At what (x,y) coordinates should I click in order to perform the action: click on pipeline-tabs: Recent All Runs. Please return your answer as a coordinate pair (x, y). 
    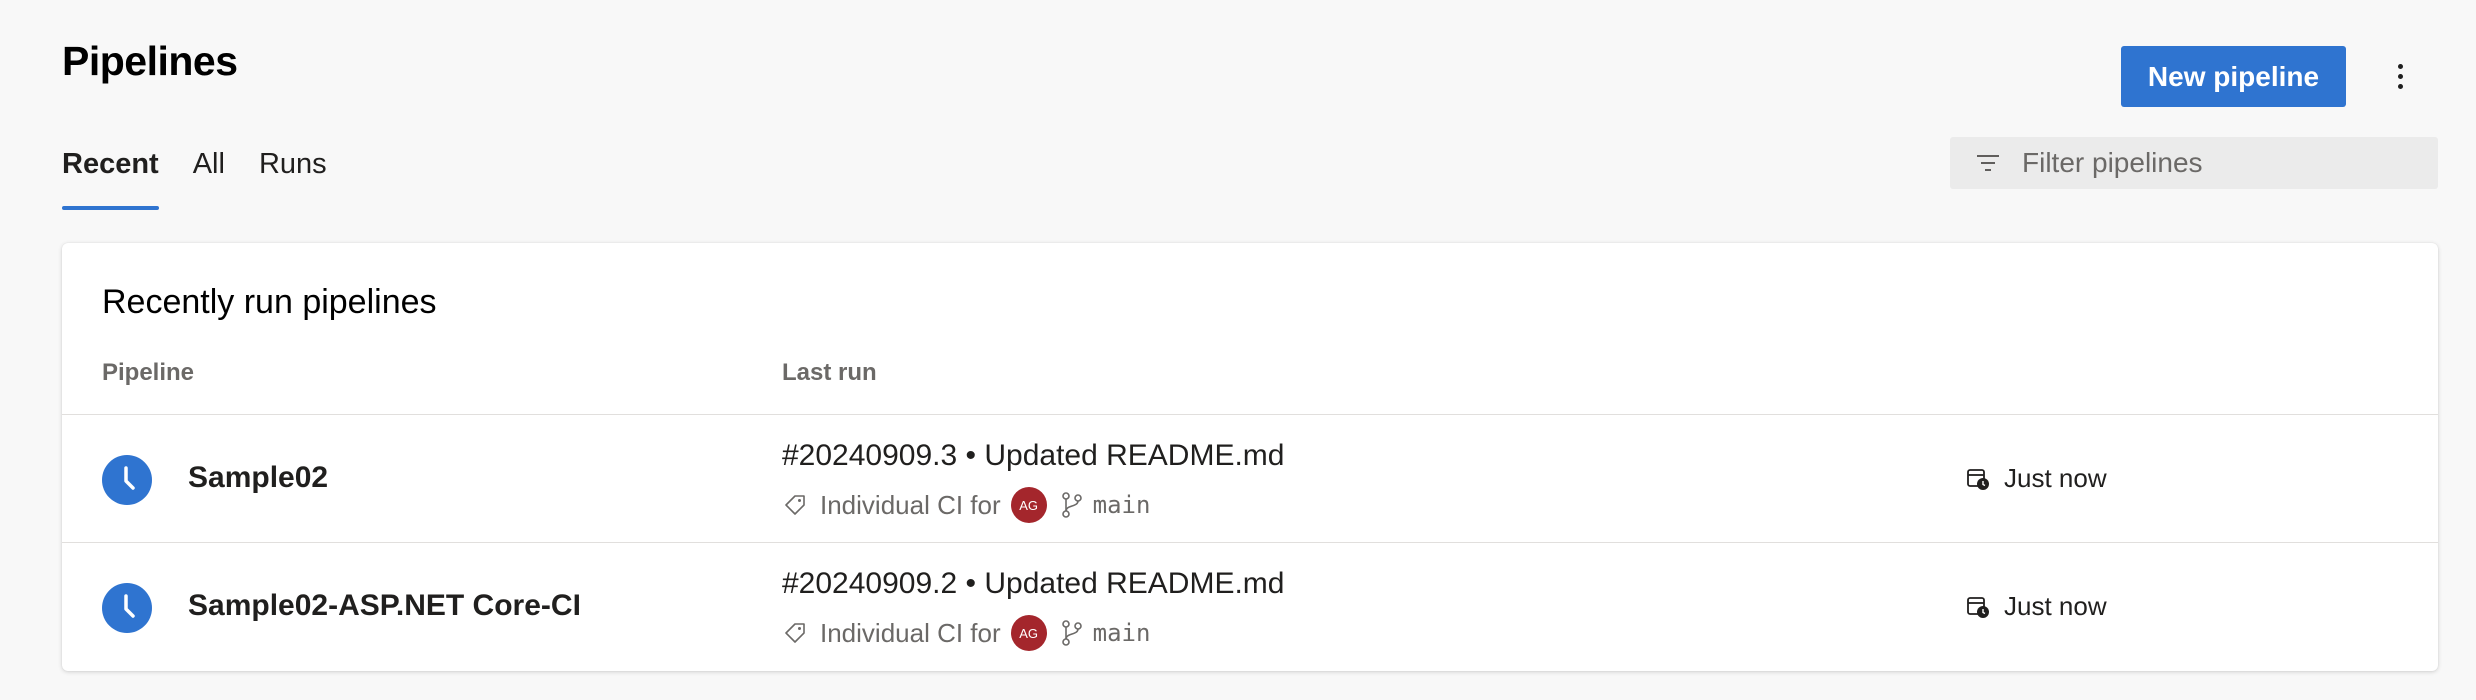
    Looking at the image, I should click on (211, 174).